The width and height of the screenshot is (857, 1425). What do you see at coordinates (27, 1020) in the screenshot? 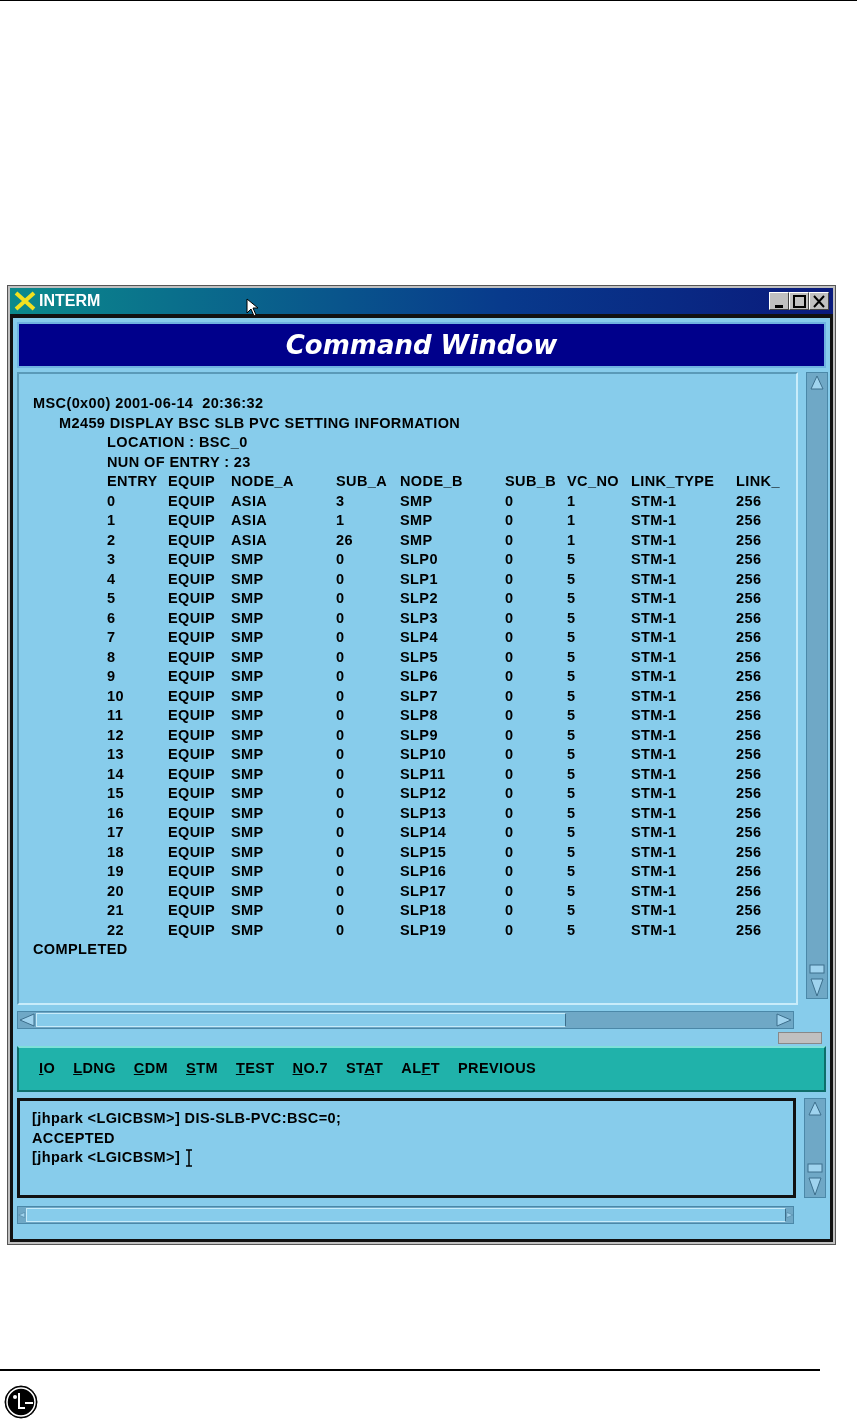
I see `scroll-left-icon` at bounding box center [27, 1020].